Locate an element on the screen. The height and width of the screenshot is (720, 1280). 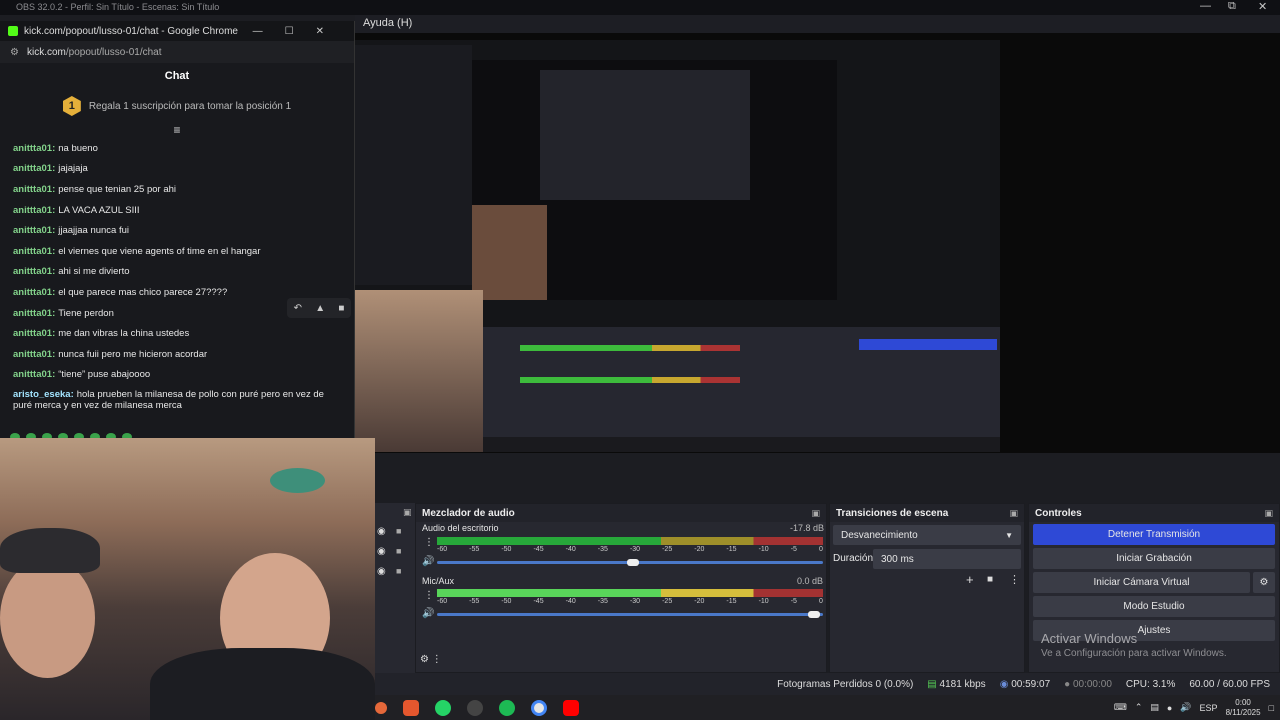
chevron-down-icon: ▼ is located at coordinates (1009, 535).